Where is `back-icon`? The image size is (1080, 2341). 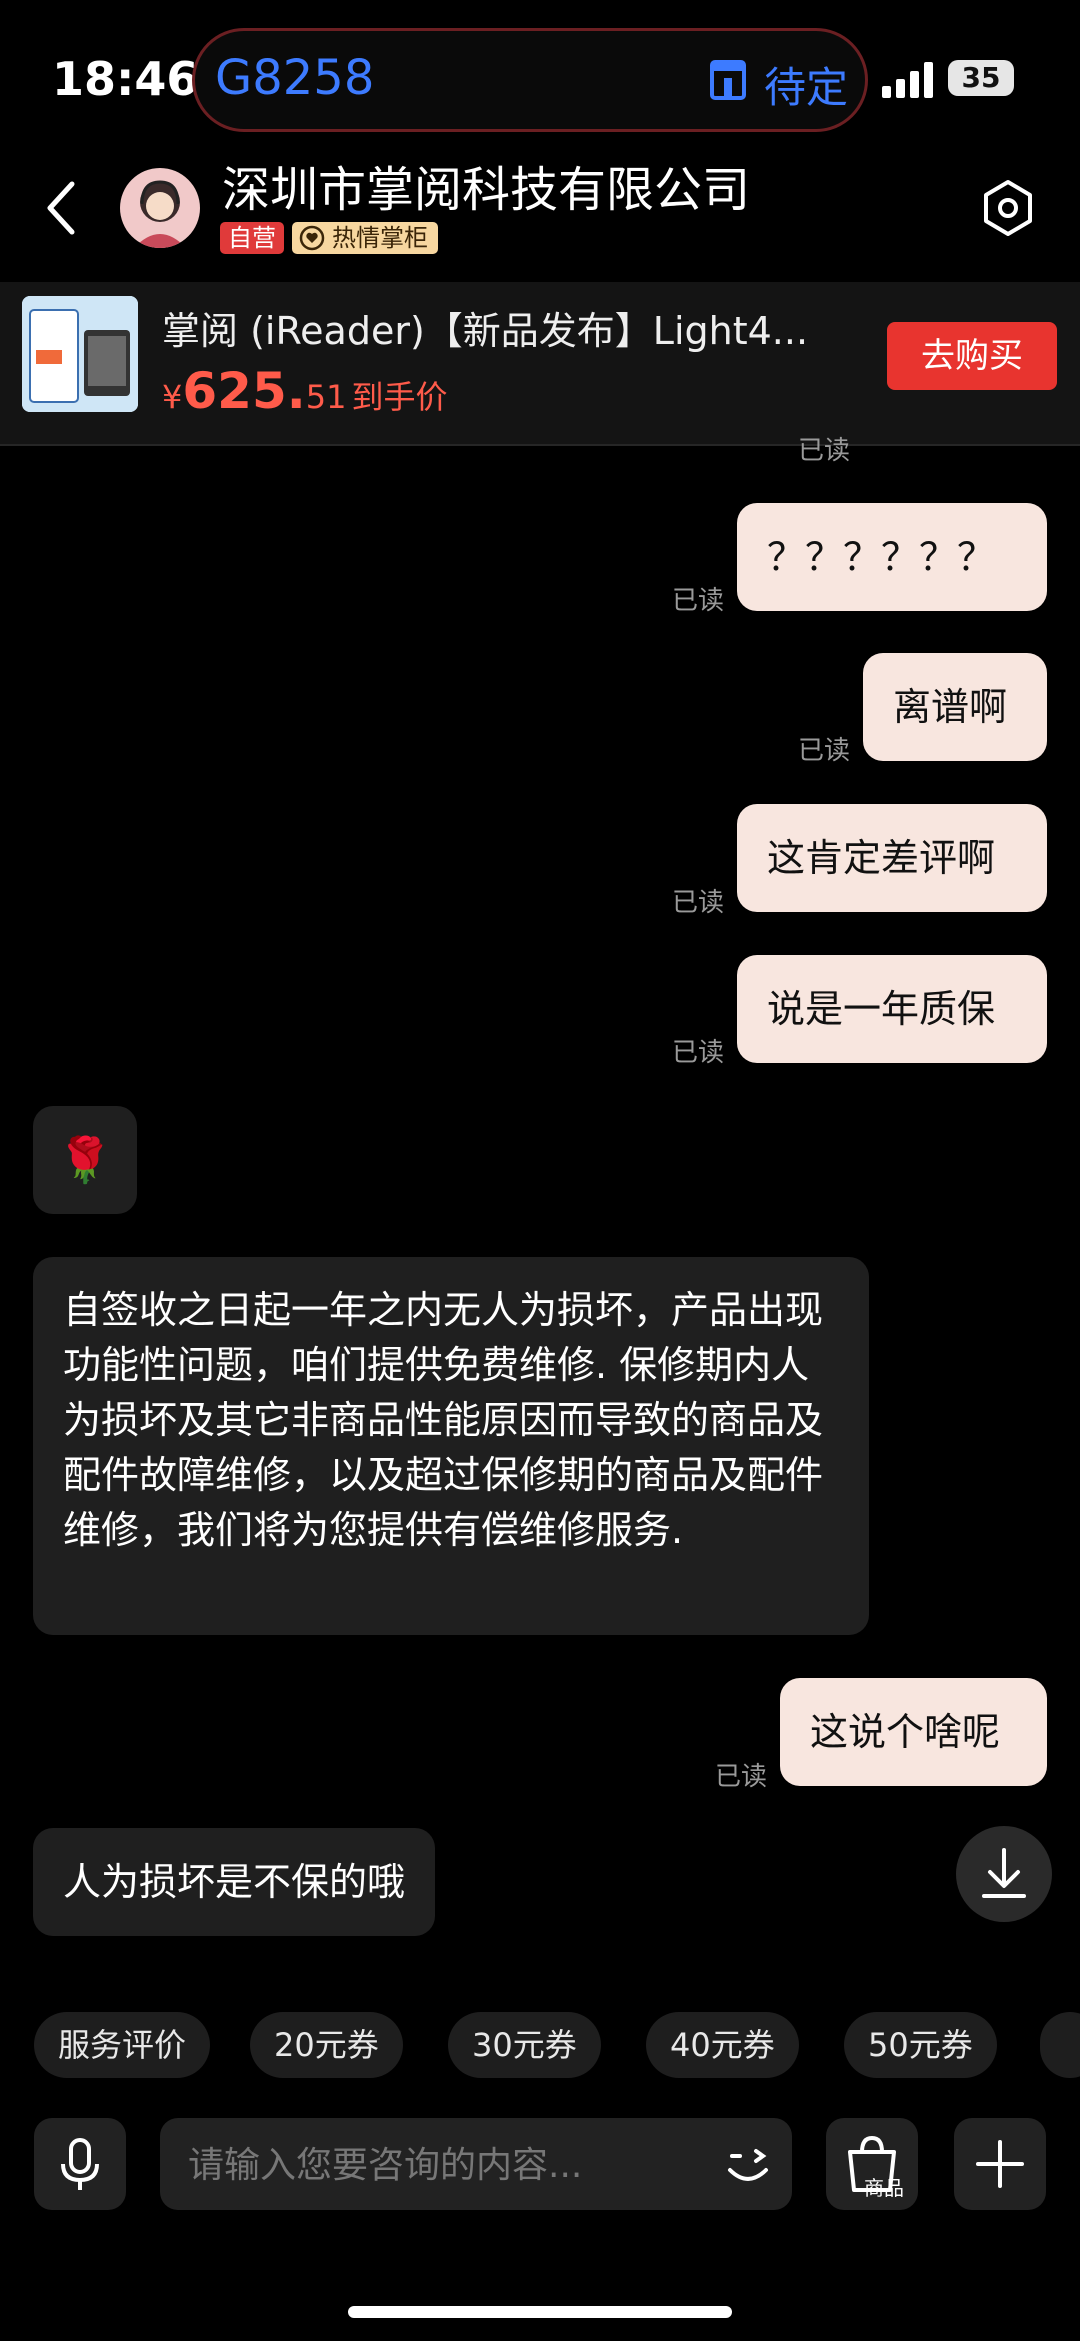 back-icon is located at coordinates (62, 208).